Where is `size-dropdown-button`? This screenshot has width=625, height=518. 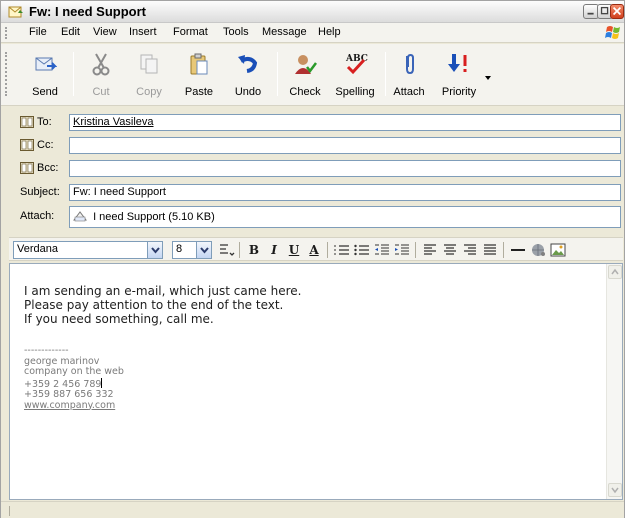 size-dropdown-button is located at coordinates (203, 250).